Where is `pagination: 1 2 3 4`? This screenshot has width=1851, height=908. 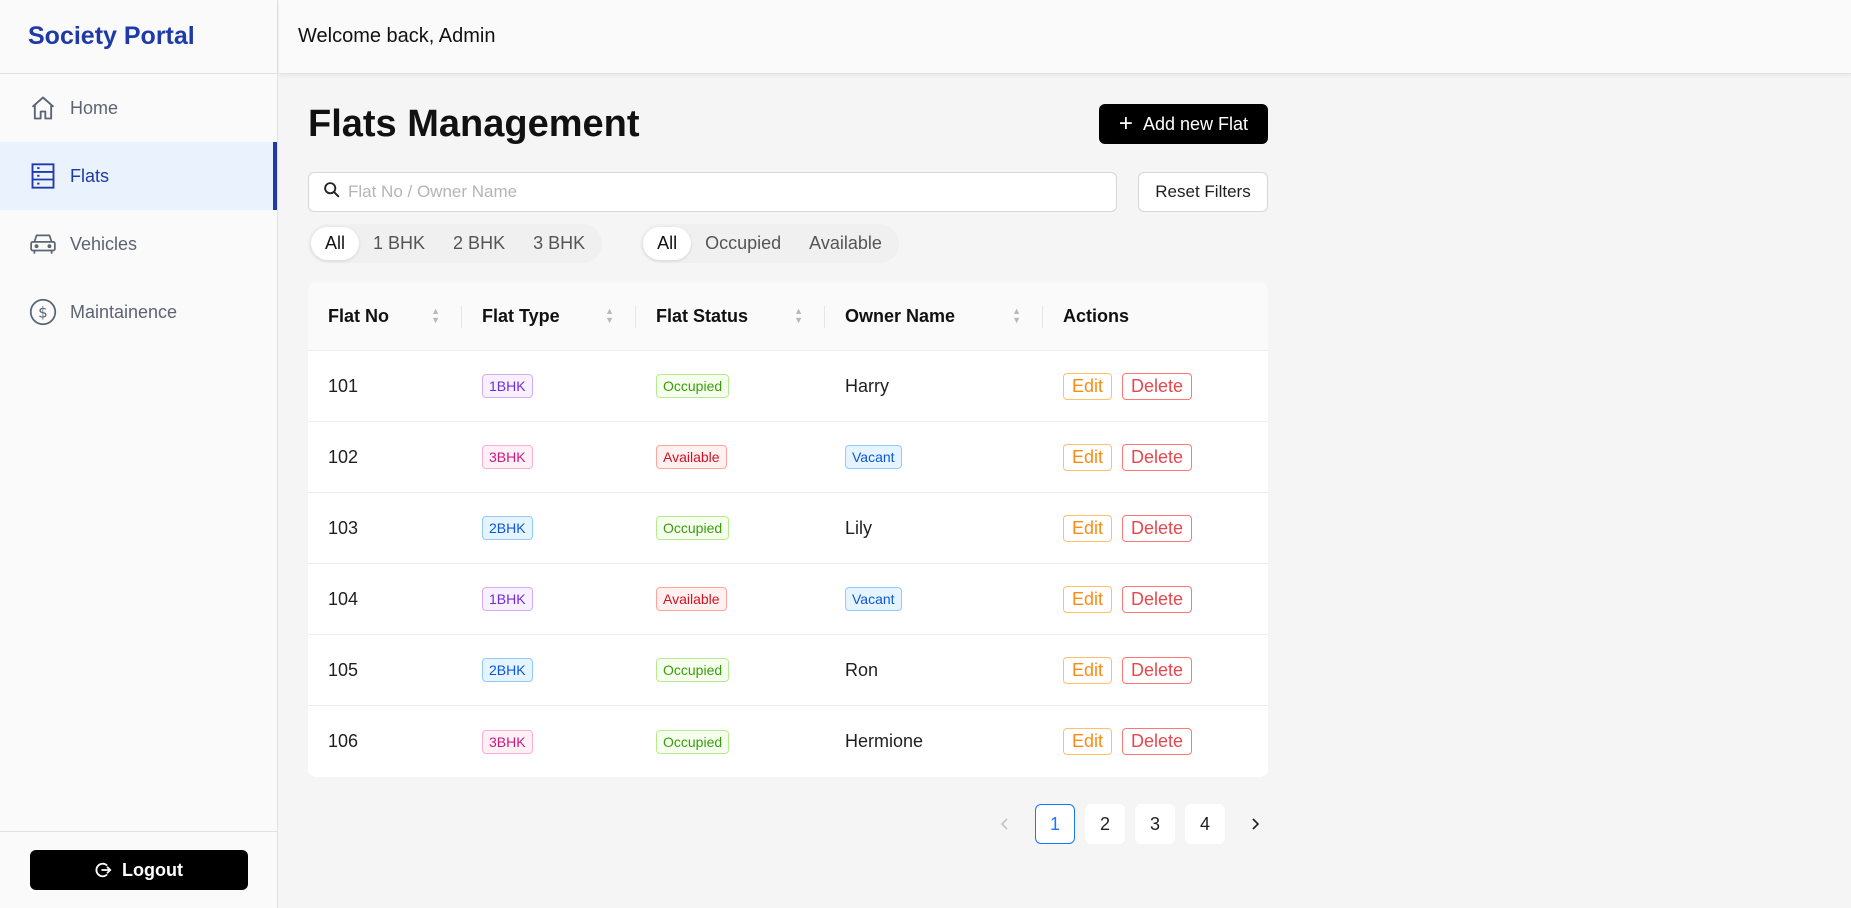
pagination: 1 2 3 4 is located at coordinates (1135, 824).